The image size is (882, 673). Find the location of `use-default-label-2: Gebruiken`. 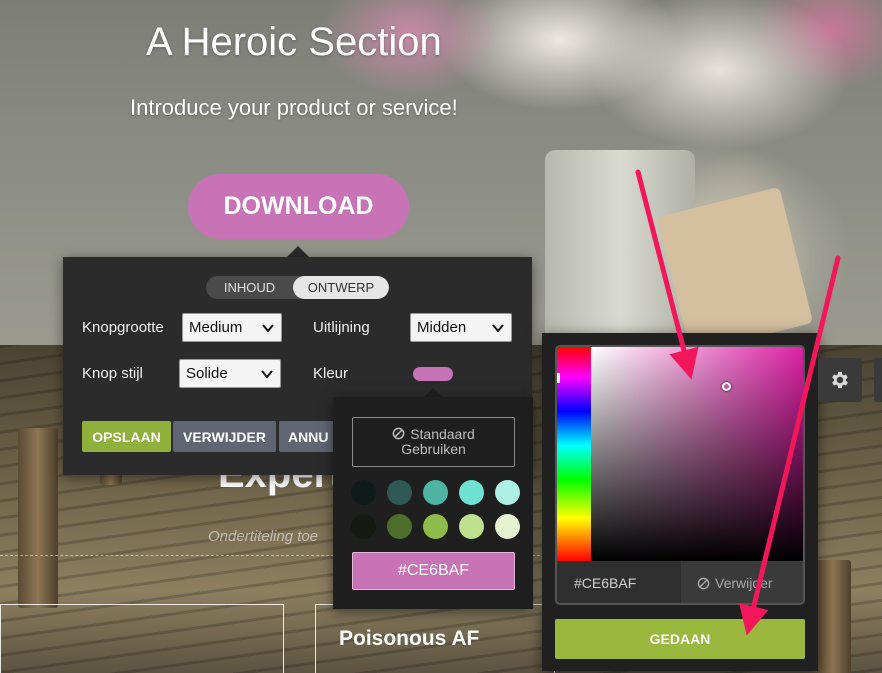

use-default-label-2: Gebruiken is located at coordinates (433, 449).